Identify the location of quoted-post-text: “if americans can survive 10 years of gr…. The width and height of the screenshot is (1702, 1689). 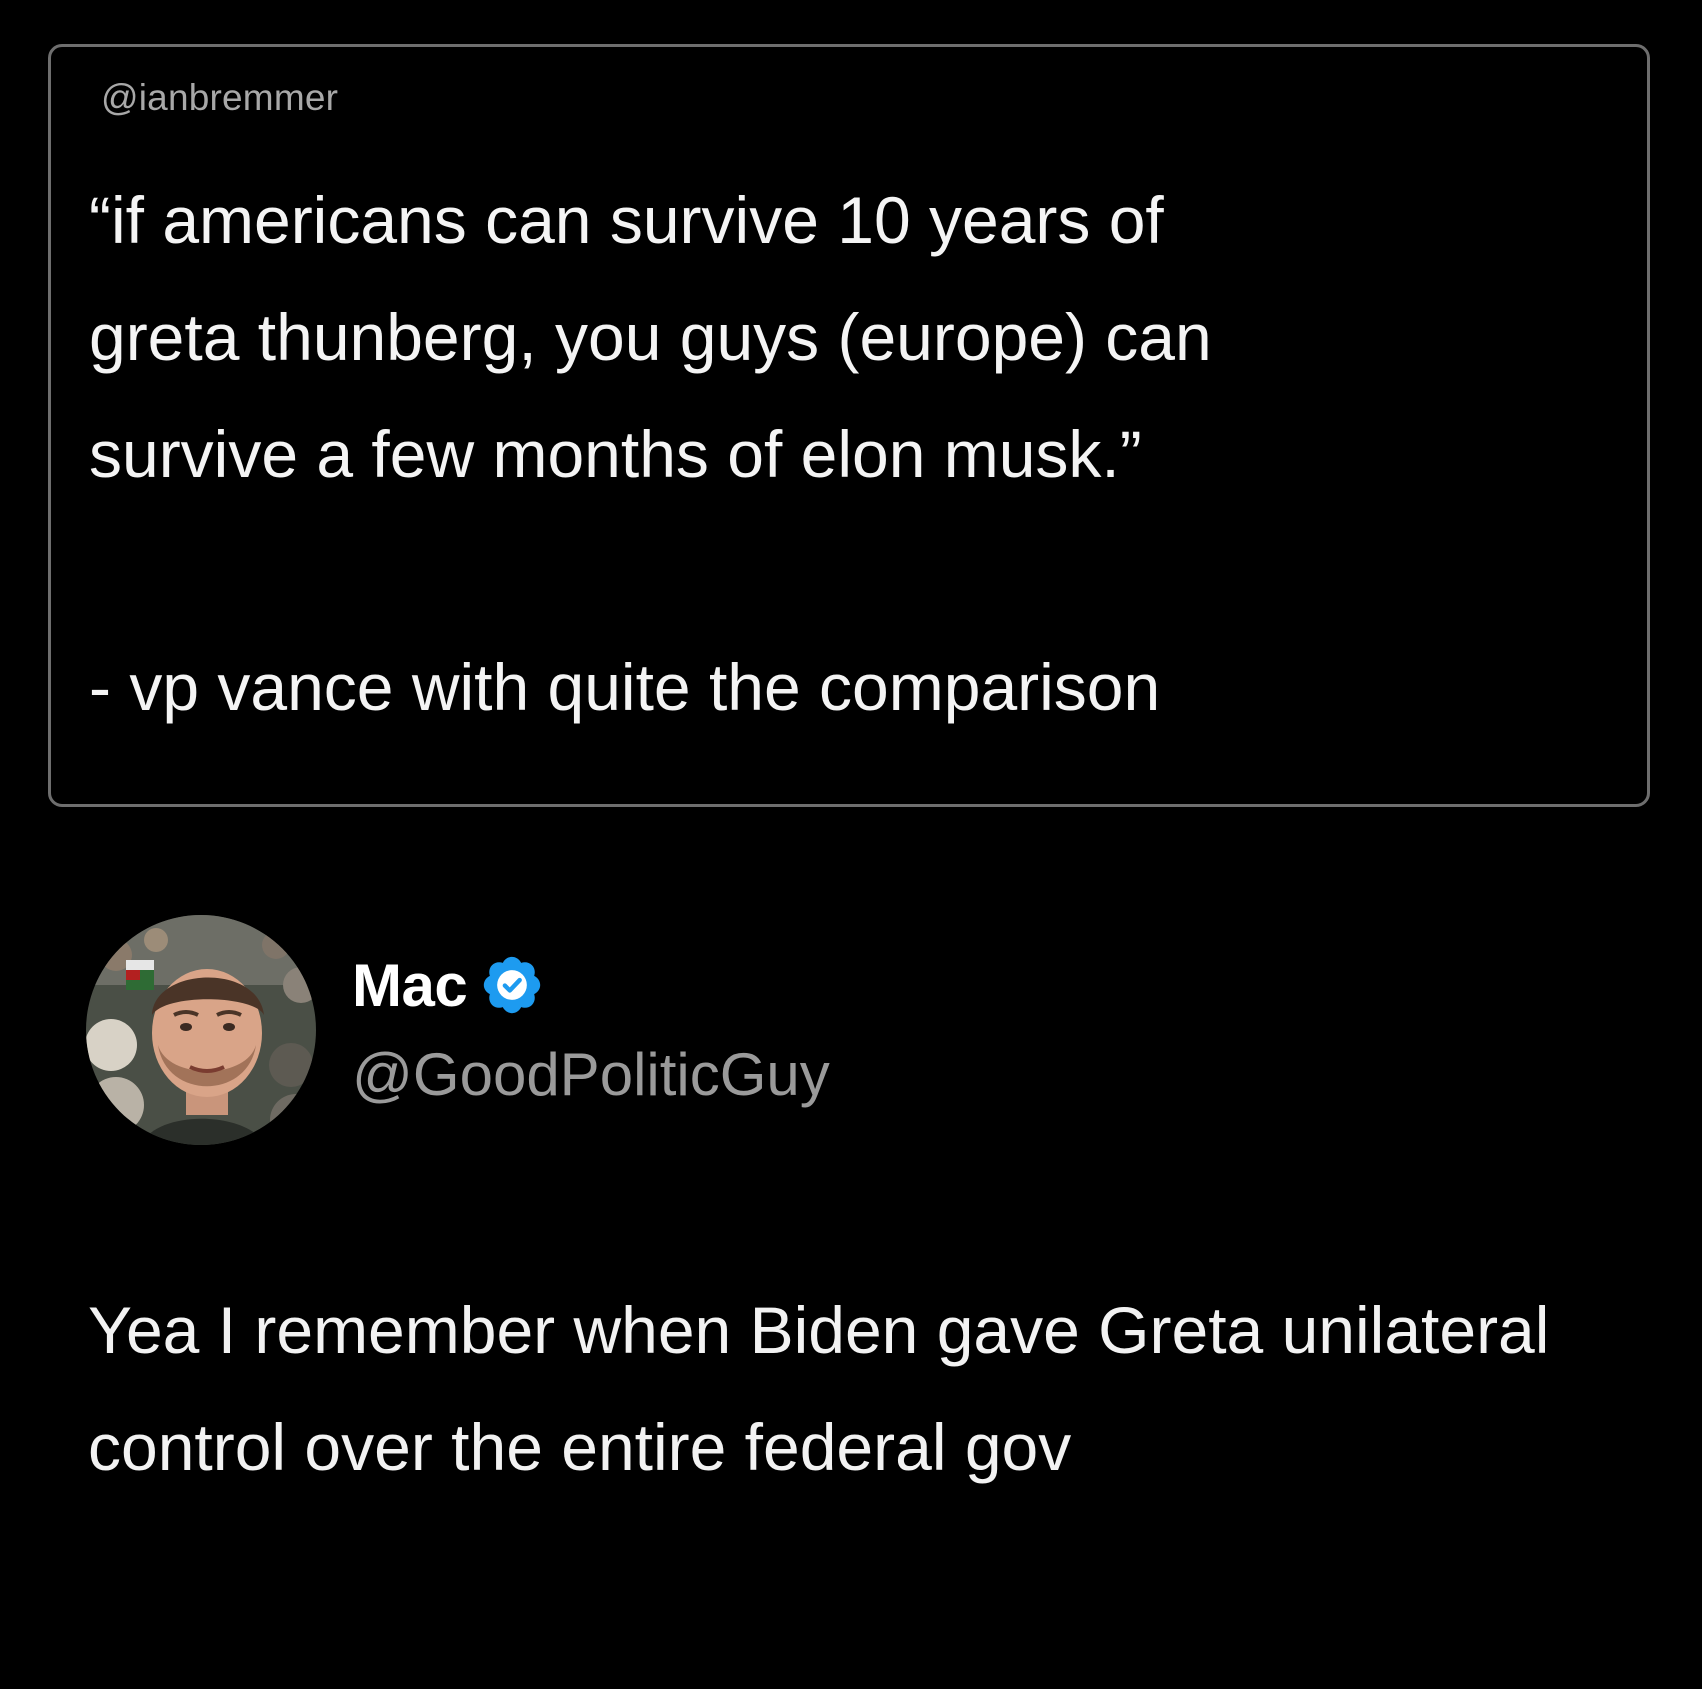
(650, 337).